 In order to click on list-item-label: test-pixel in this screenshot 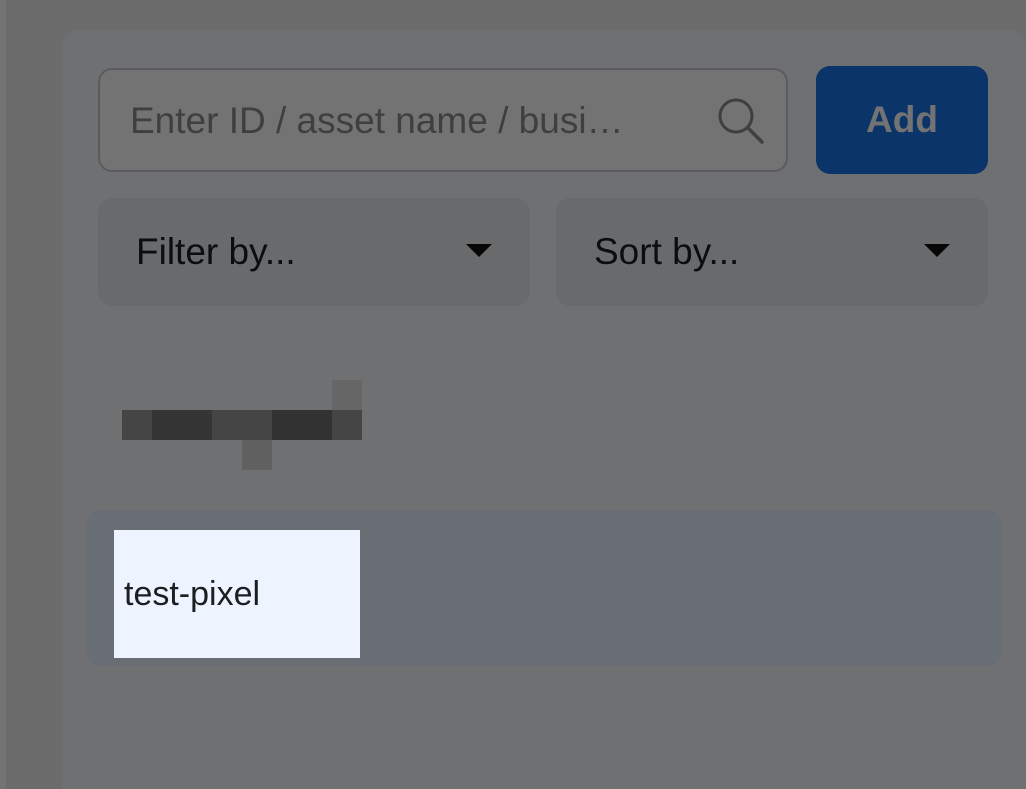, I will do `click(192, 593)`.